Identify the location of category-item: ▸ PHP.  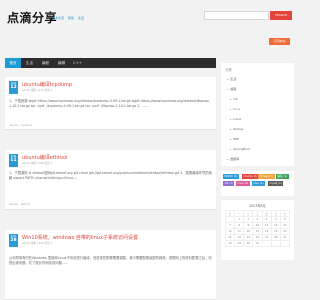
(234, 139).